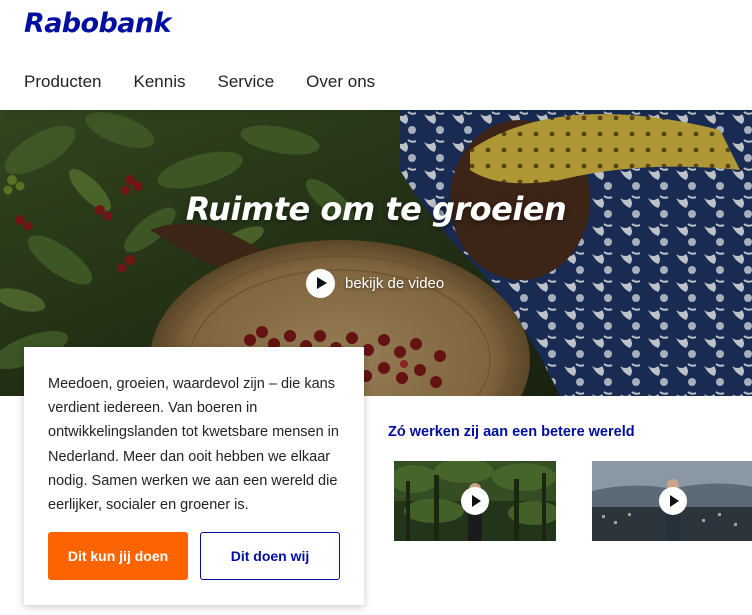 The height and width of the screenshot is (615, 752). Describe the element at coordinates (118, 556) in the screenshot. I see `dit-kun-jij-doen-button: Dit kun jij doen` at that location.